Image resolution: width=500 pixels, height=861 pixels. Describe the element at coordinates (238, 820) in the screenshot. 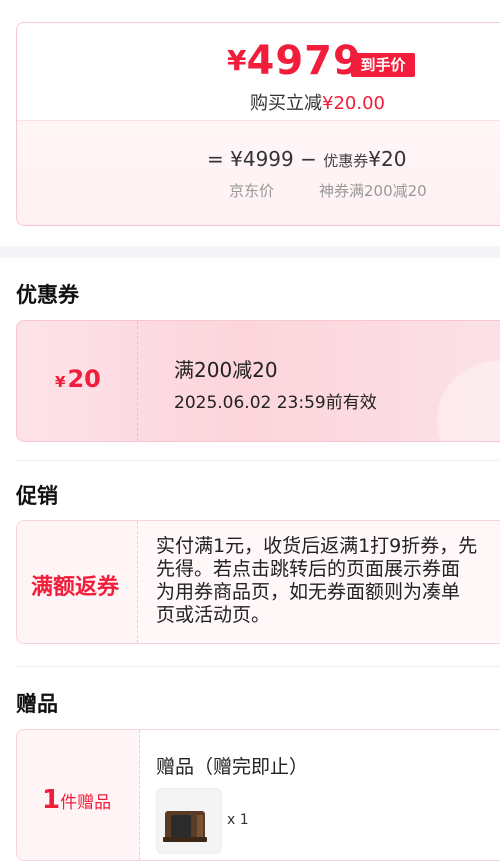

I see `gift-quantity: x 1` at that location.